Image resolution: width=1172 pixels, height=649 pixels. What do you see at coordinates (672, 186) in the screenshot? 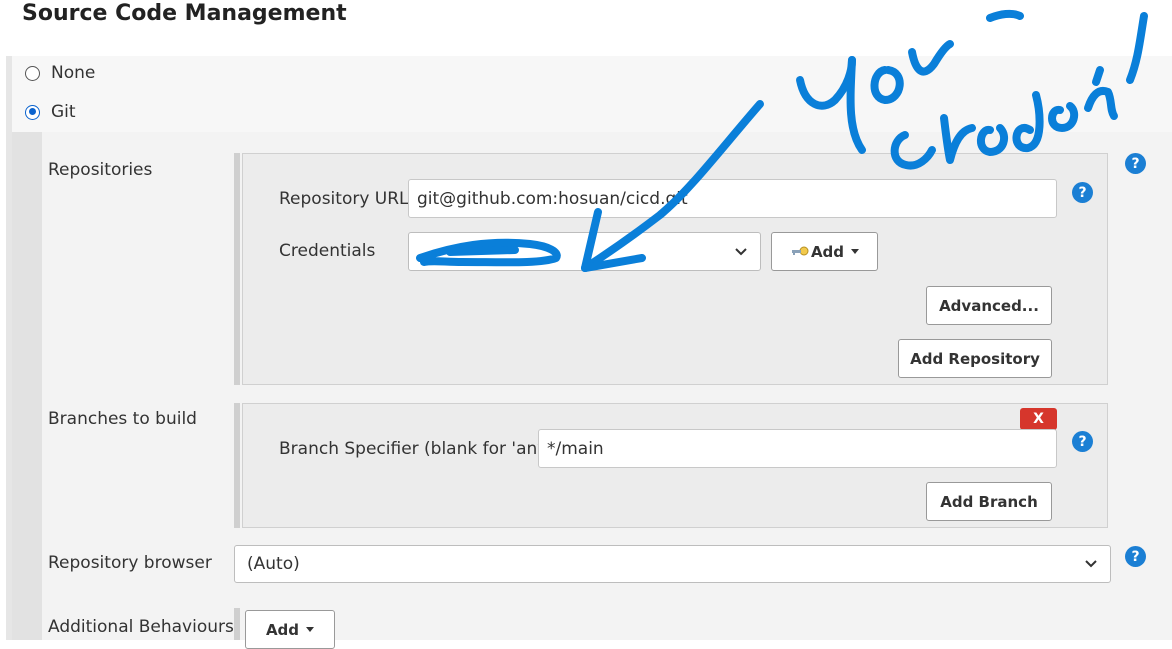
I see `annotation-arrow` at bounding box center [672, 186].